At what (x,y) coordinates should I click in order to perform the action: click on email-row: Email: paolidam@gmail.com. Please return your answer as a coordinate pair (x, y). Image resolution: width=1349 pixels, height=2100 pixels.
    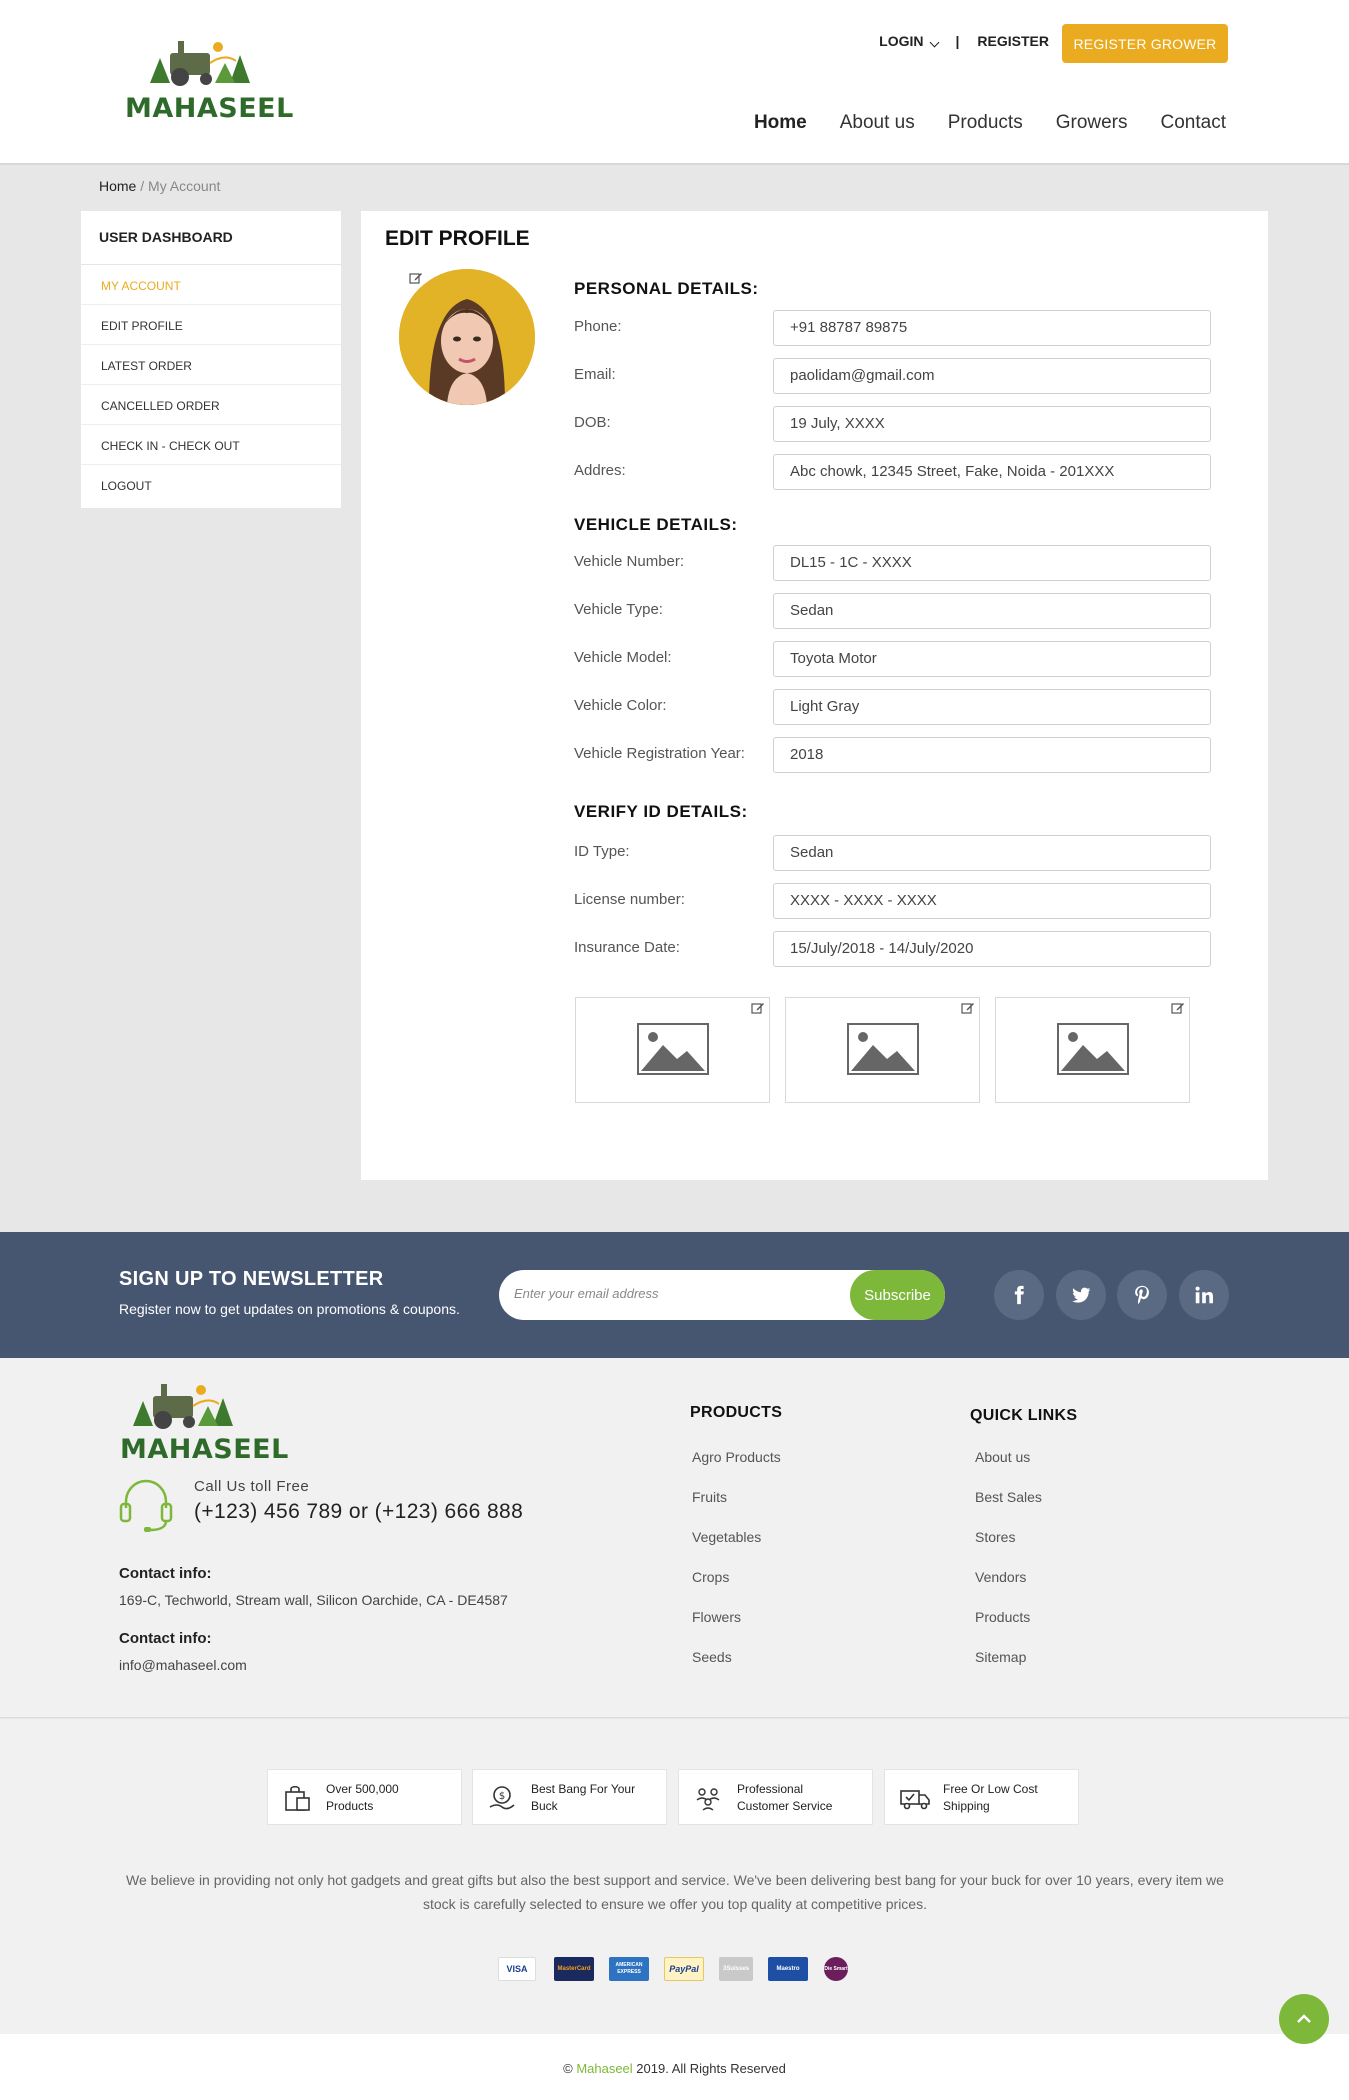
    Looking at the image, I should click on (897, 376).